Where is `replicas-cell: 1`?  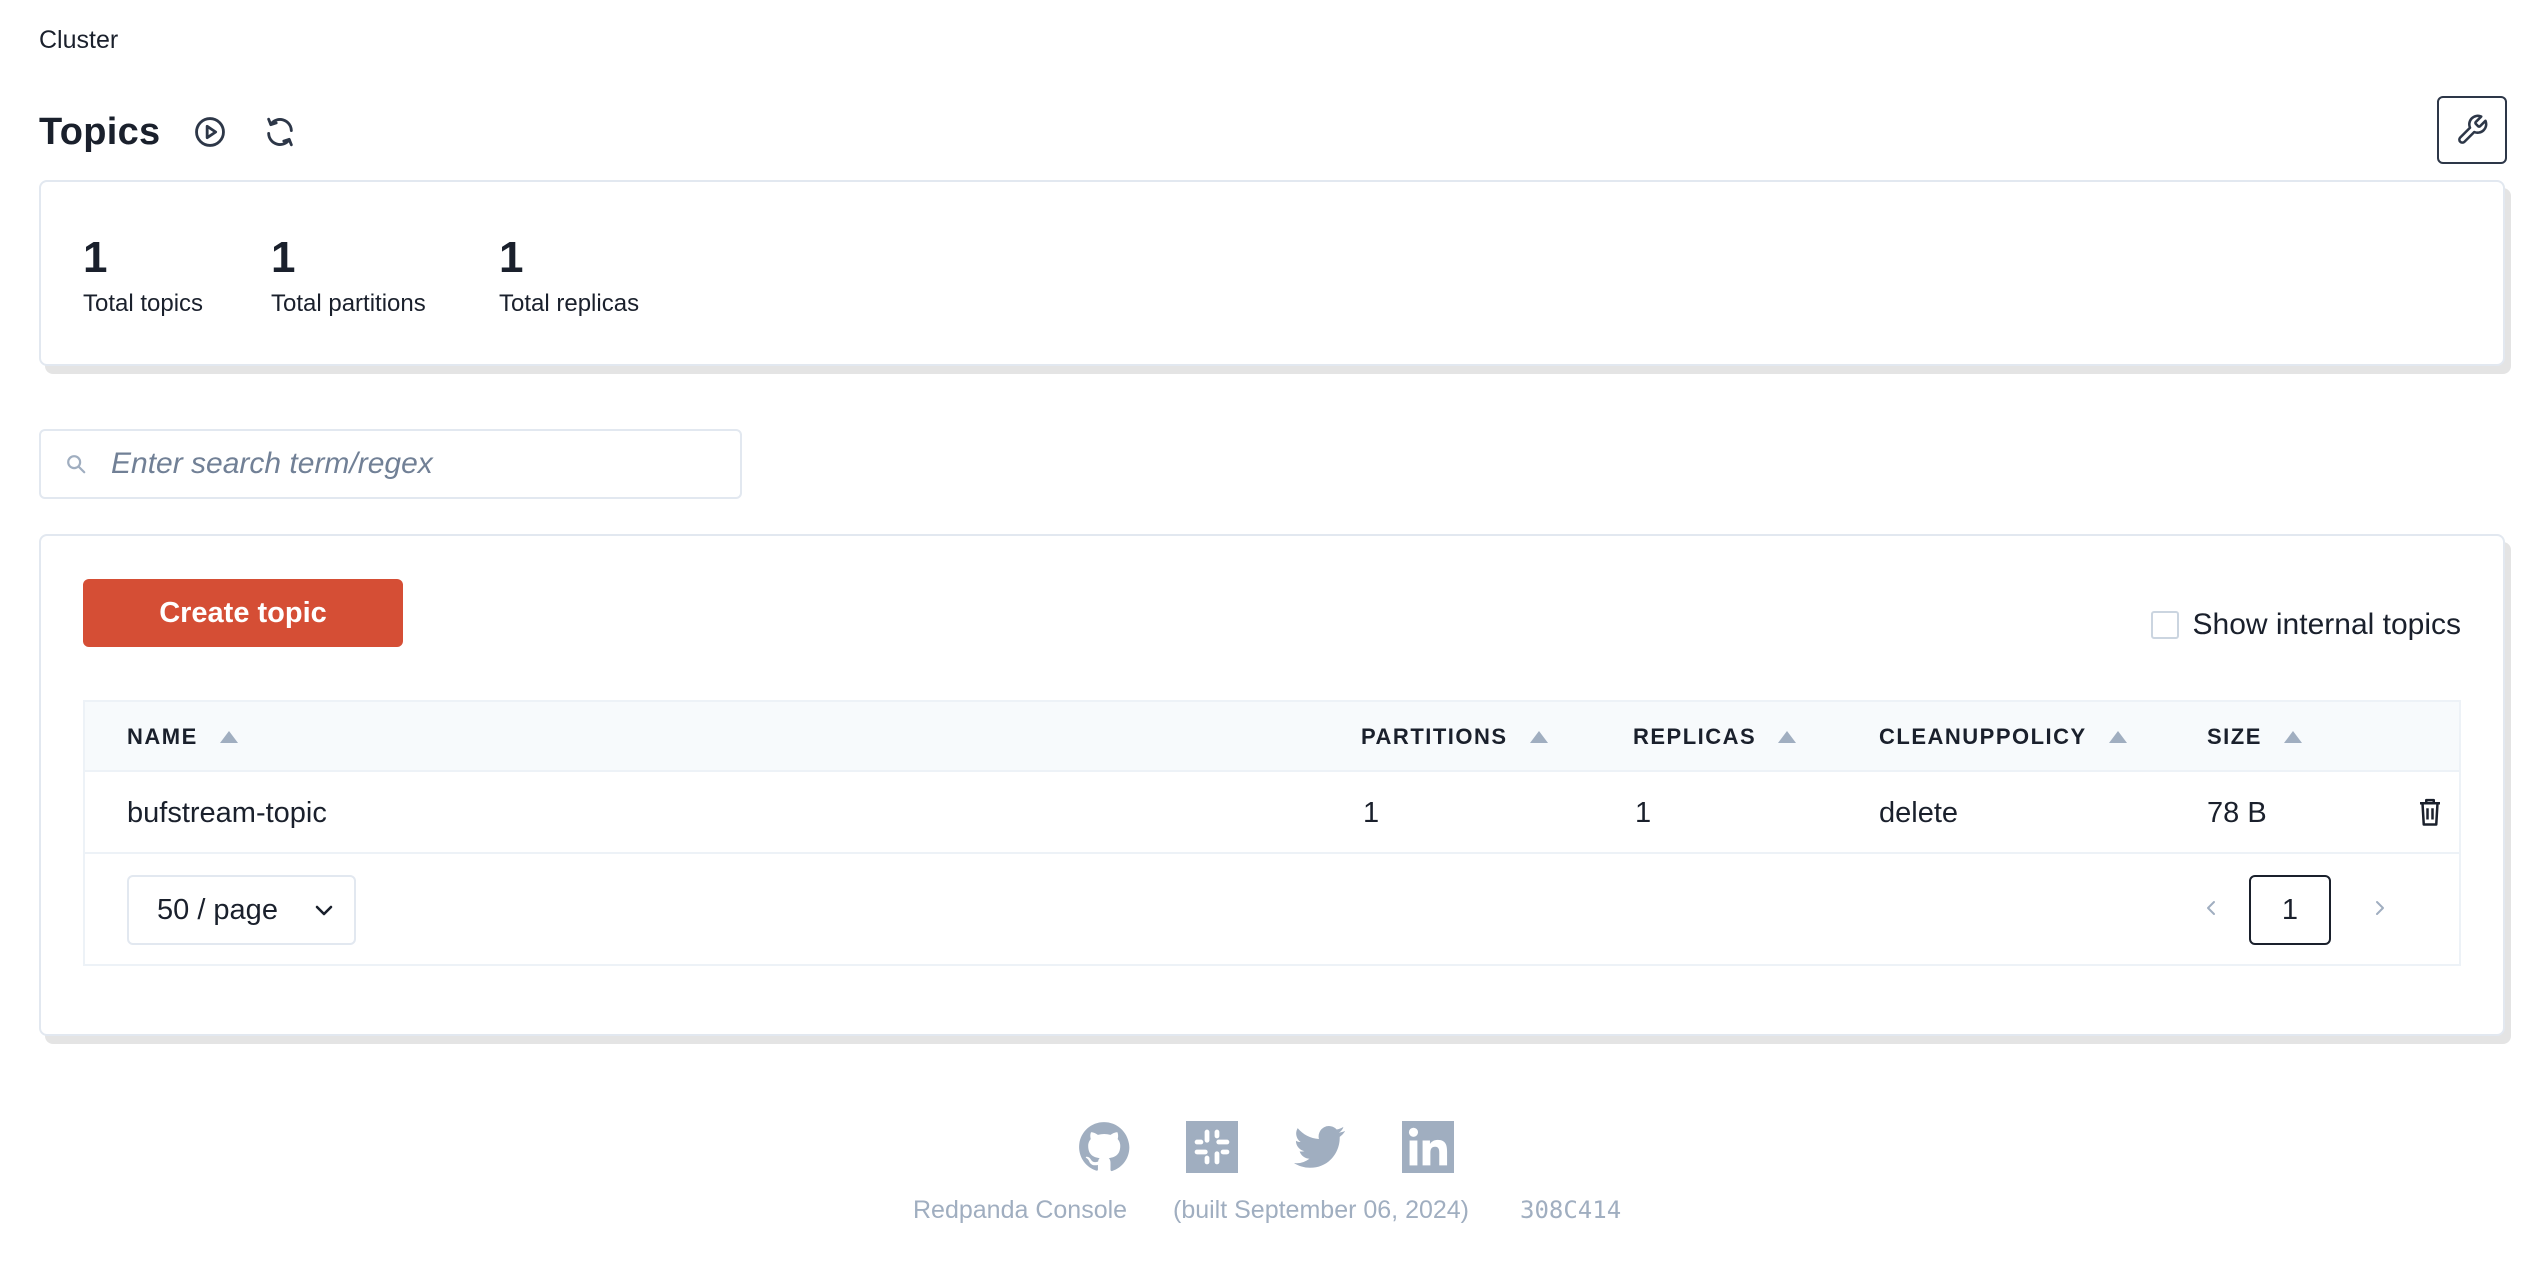
replicas-cell: 1 is located at coordinates (1643, 812).